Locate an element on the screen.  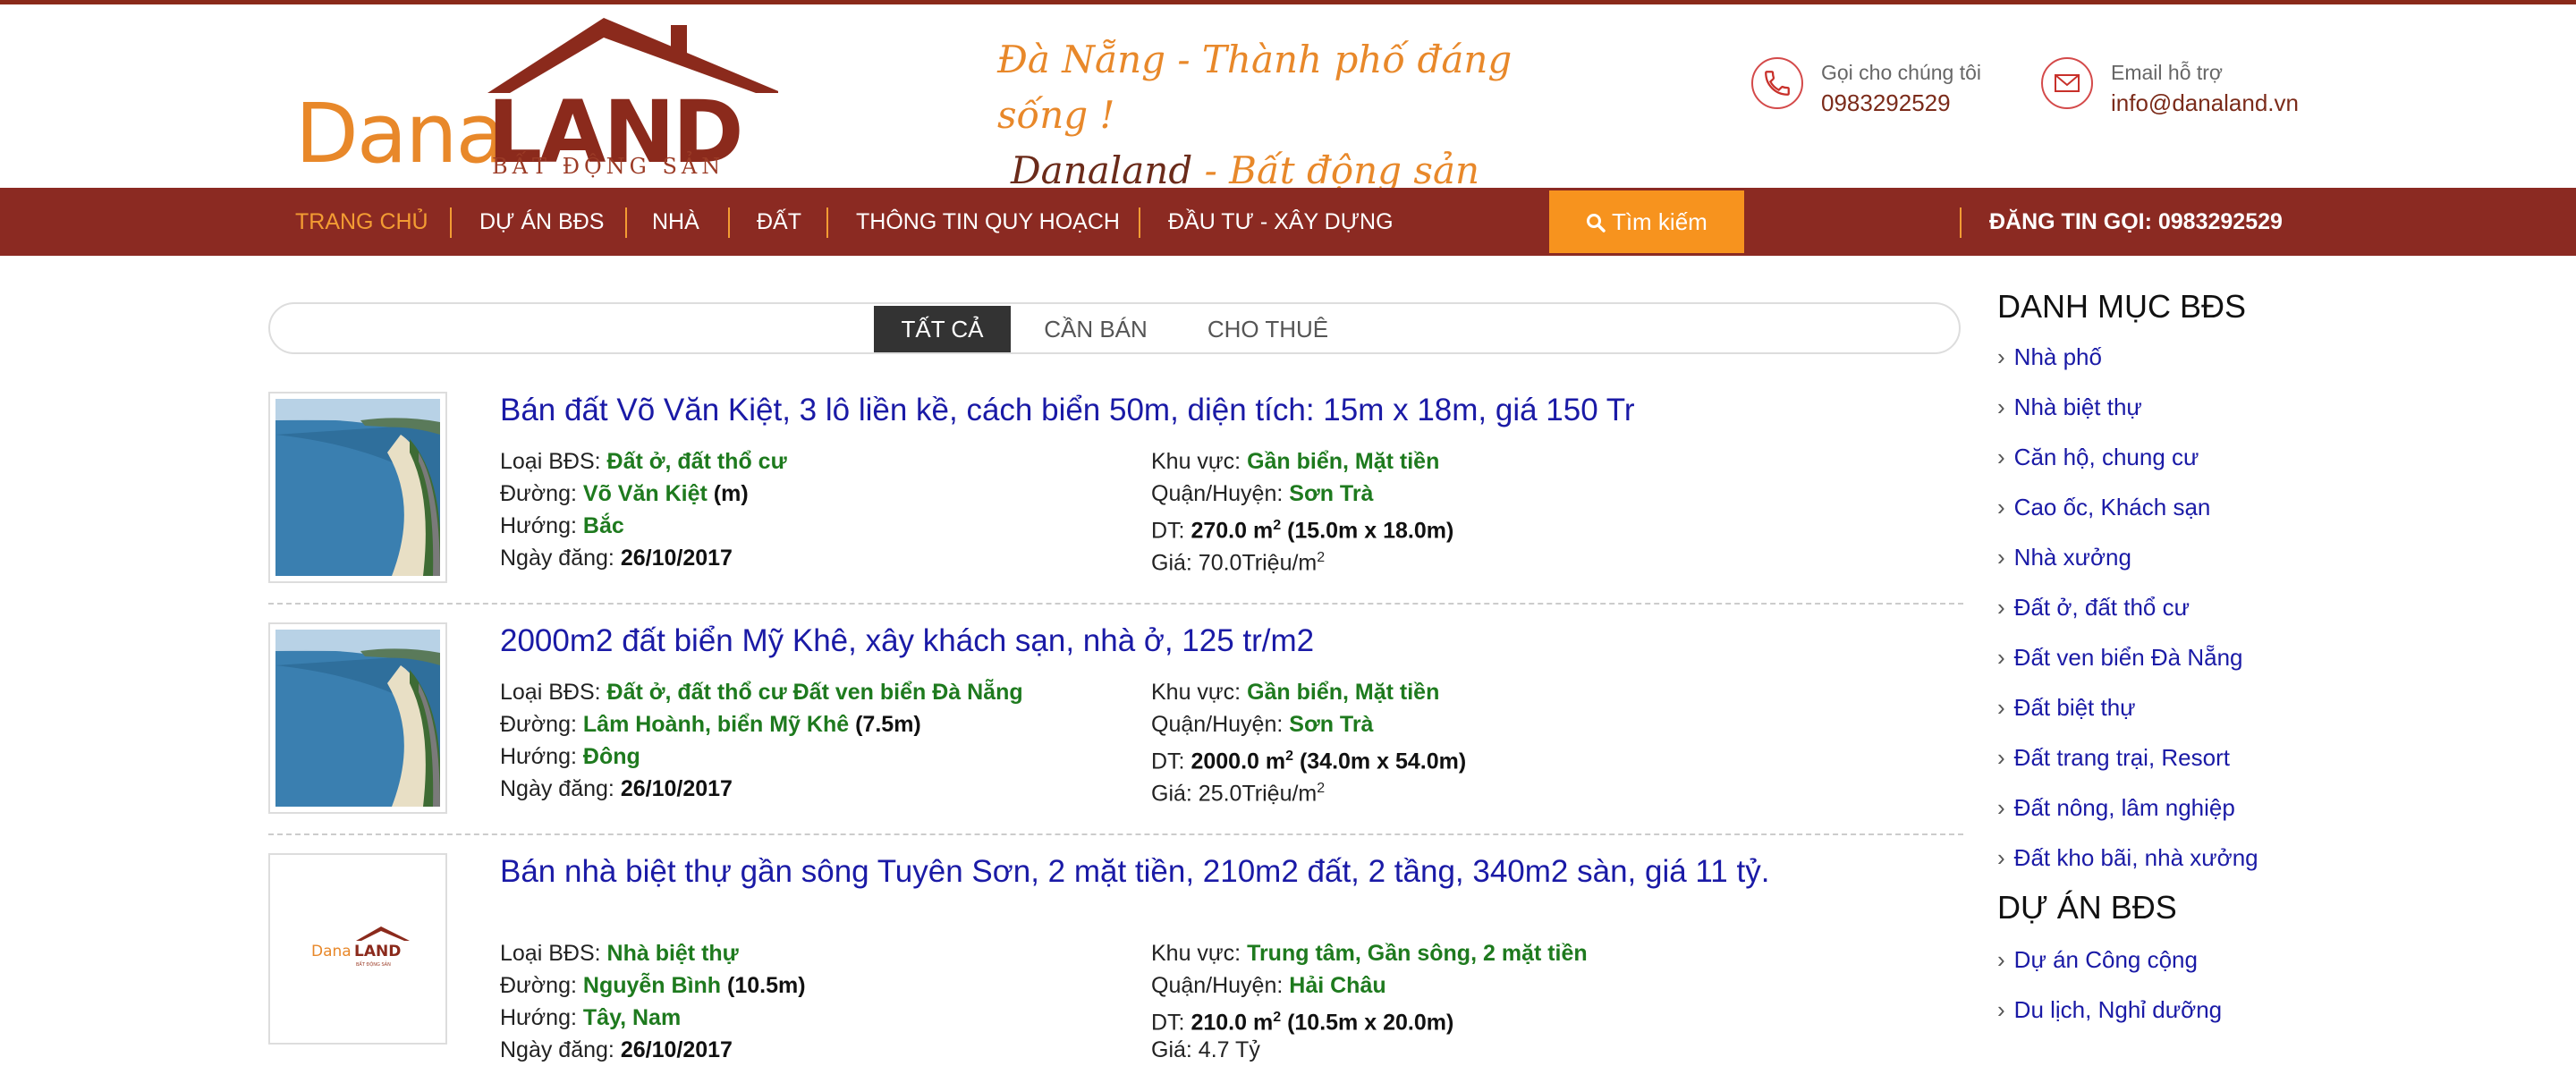
street-width: (7.5m) is located at coordinates (888, 724).